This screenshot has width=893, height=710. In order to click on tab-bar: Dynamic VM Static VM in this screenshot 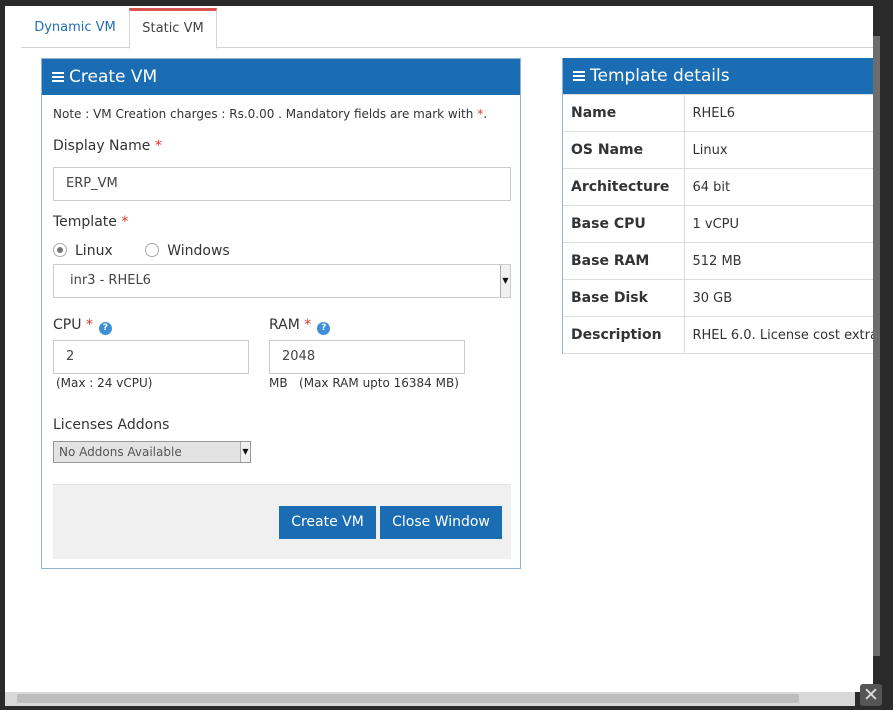, I will do `click(447, 27)`.